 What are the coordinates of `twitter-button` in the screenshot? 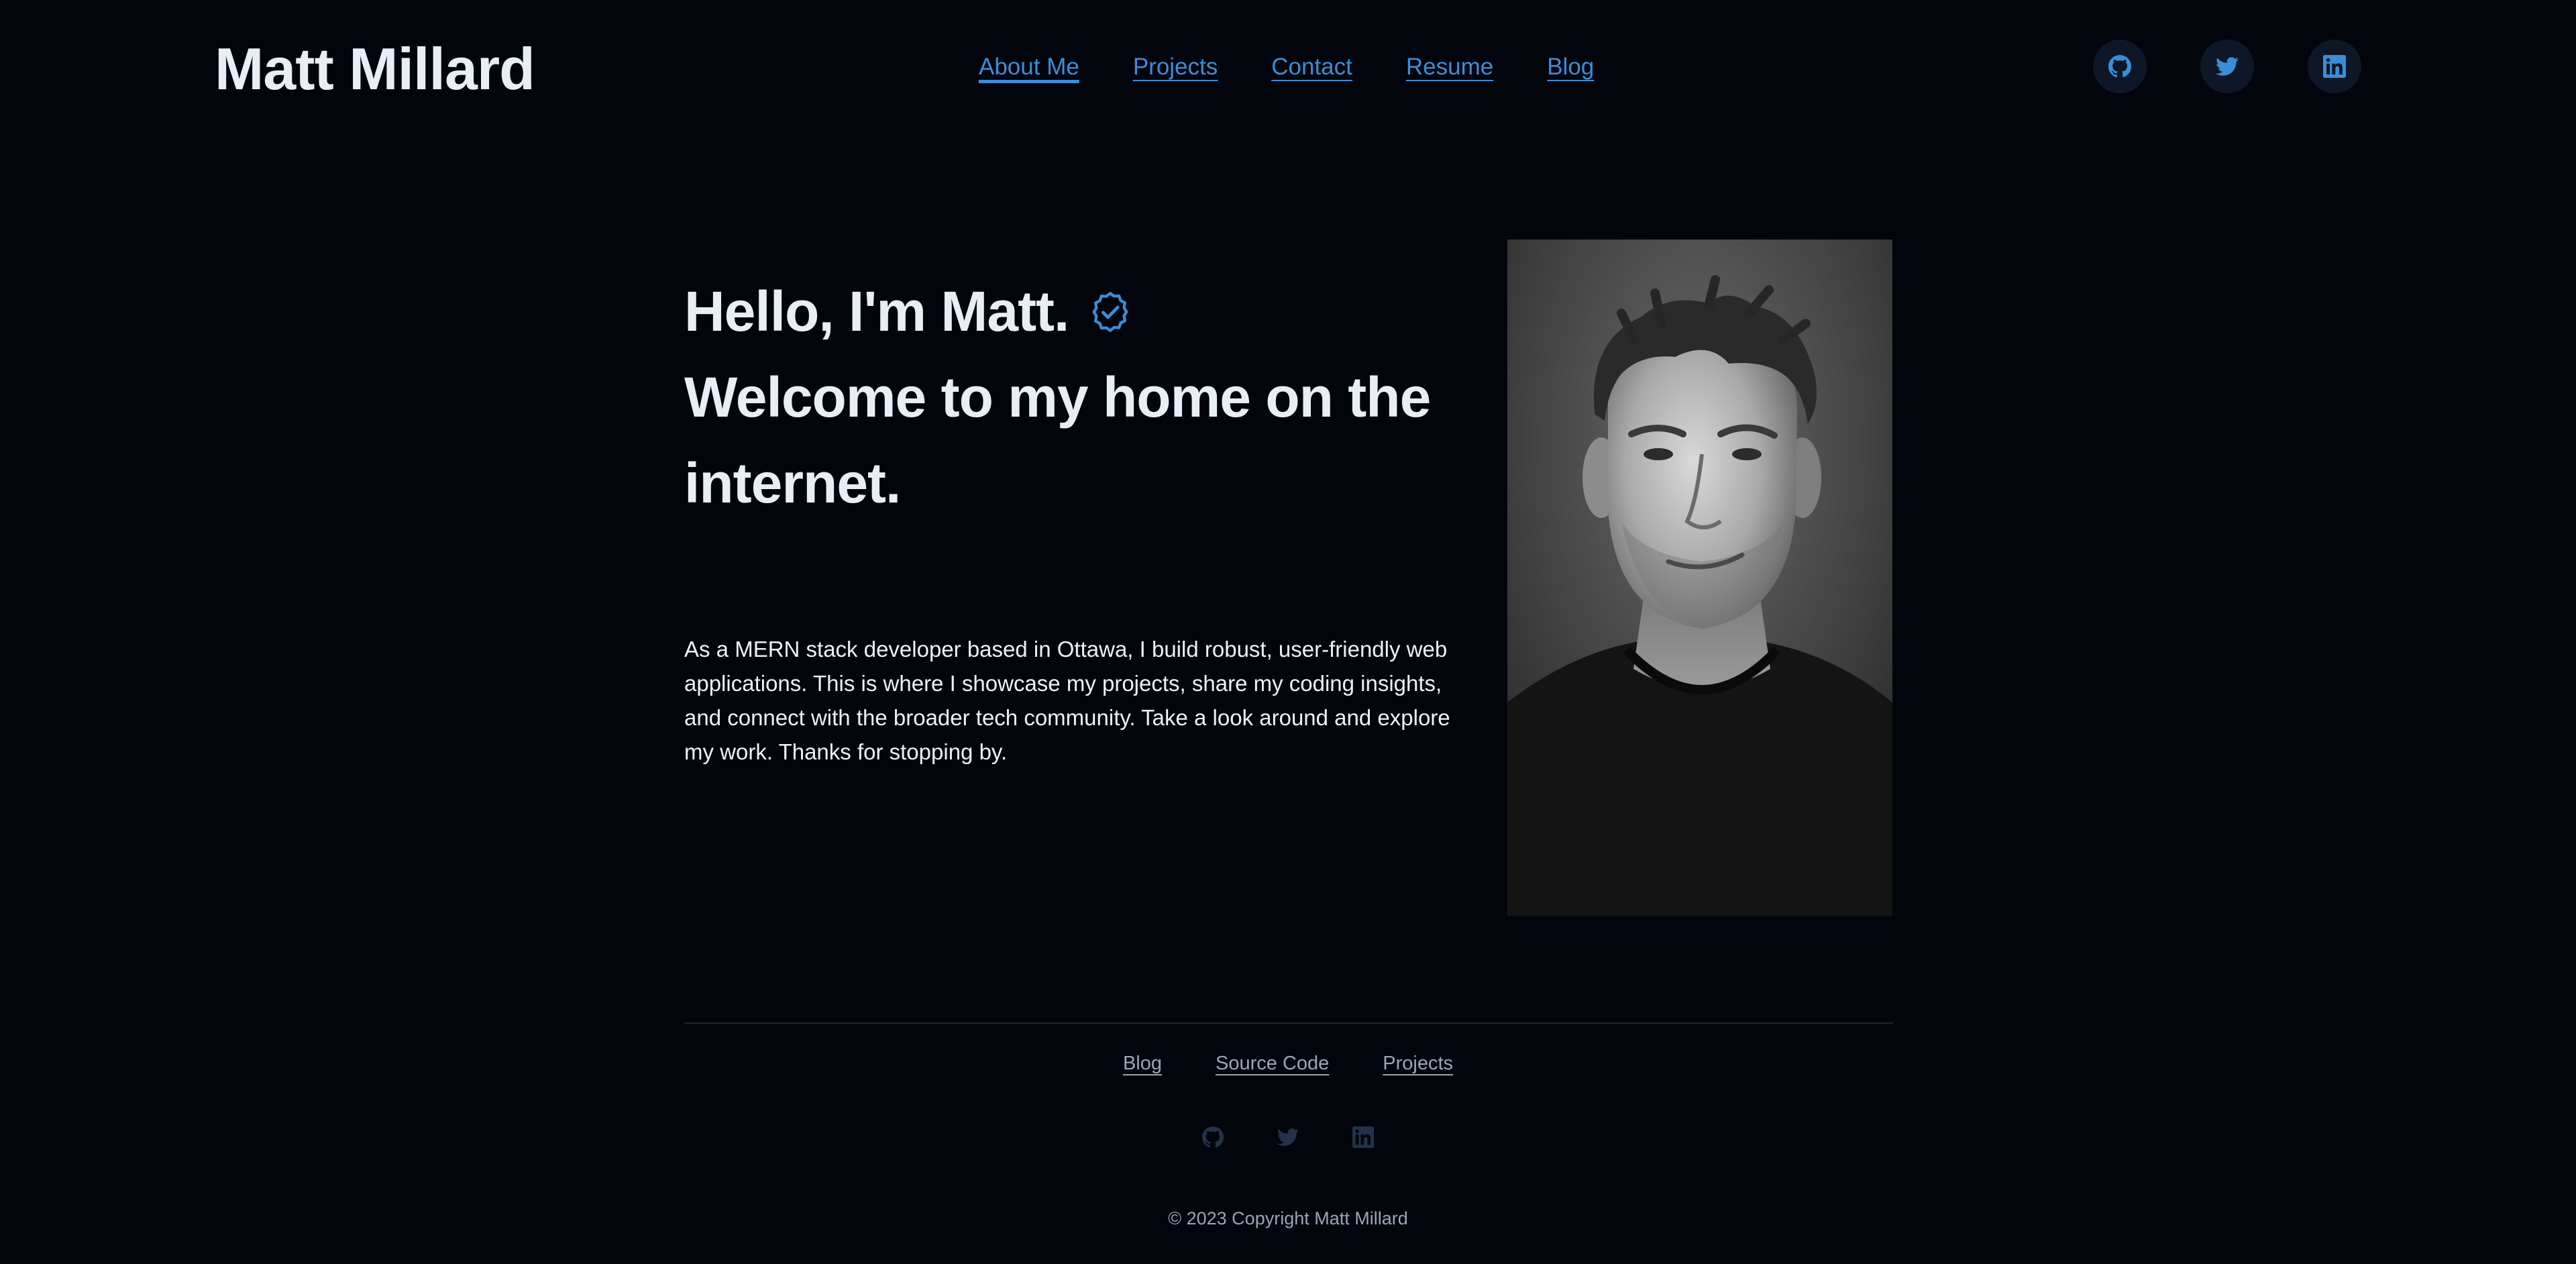 It's located at (2227, 66).